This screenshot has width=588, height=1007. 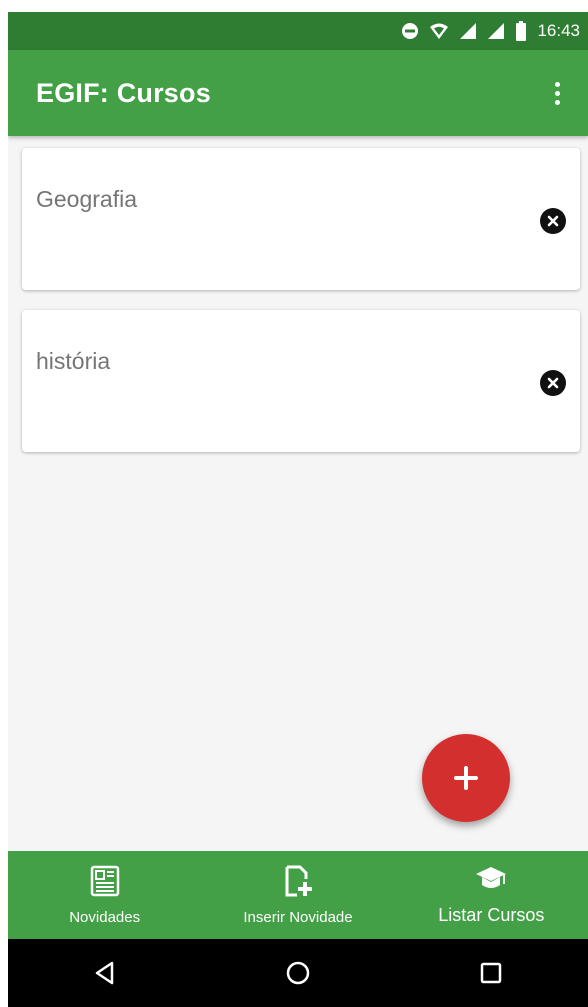 What do you see at coordinates (105, 973) in the screenshot?
I see `back-icon` at bounding box center [105, 973].